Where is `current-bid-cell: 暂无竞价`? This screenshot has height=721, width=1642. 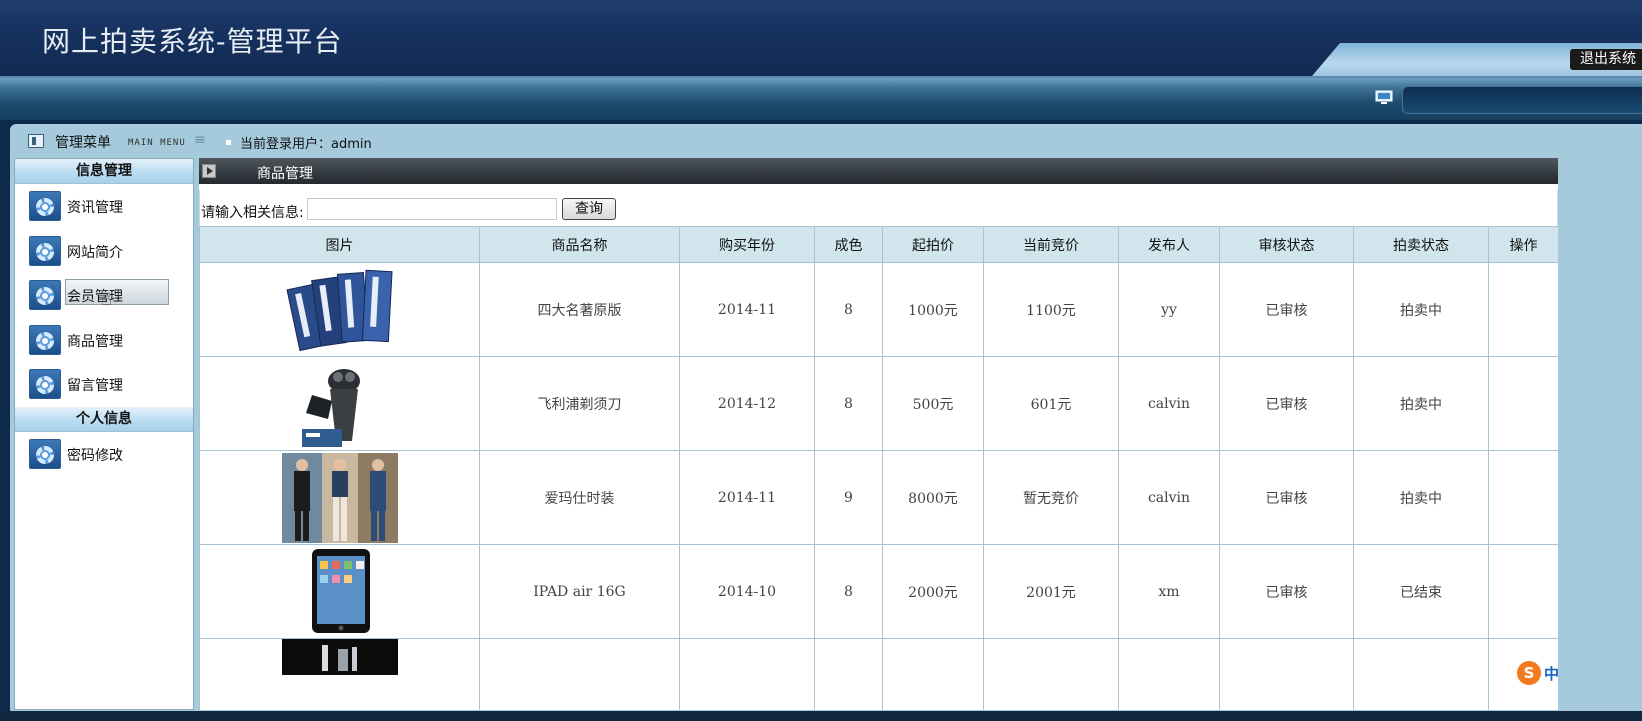 current-bid-cell: 暂无竞价 is located at coordinates (1051, 497).